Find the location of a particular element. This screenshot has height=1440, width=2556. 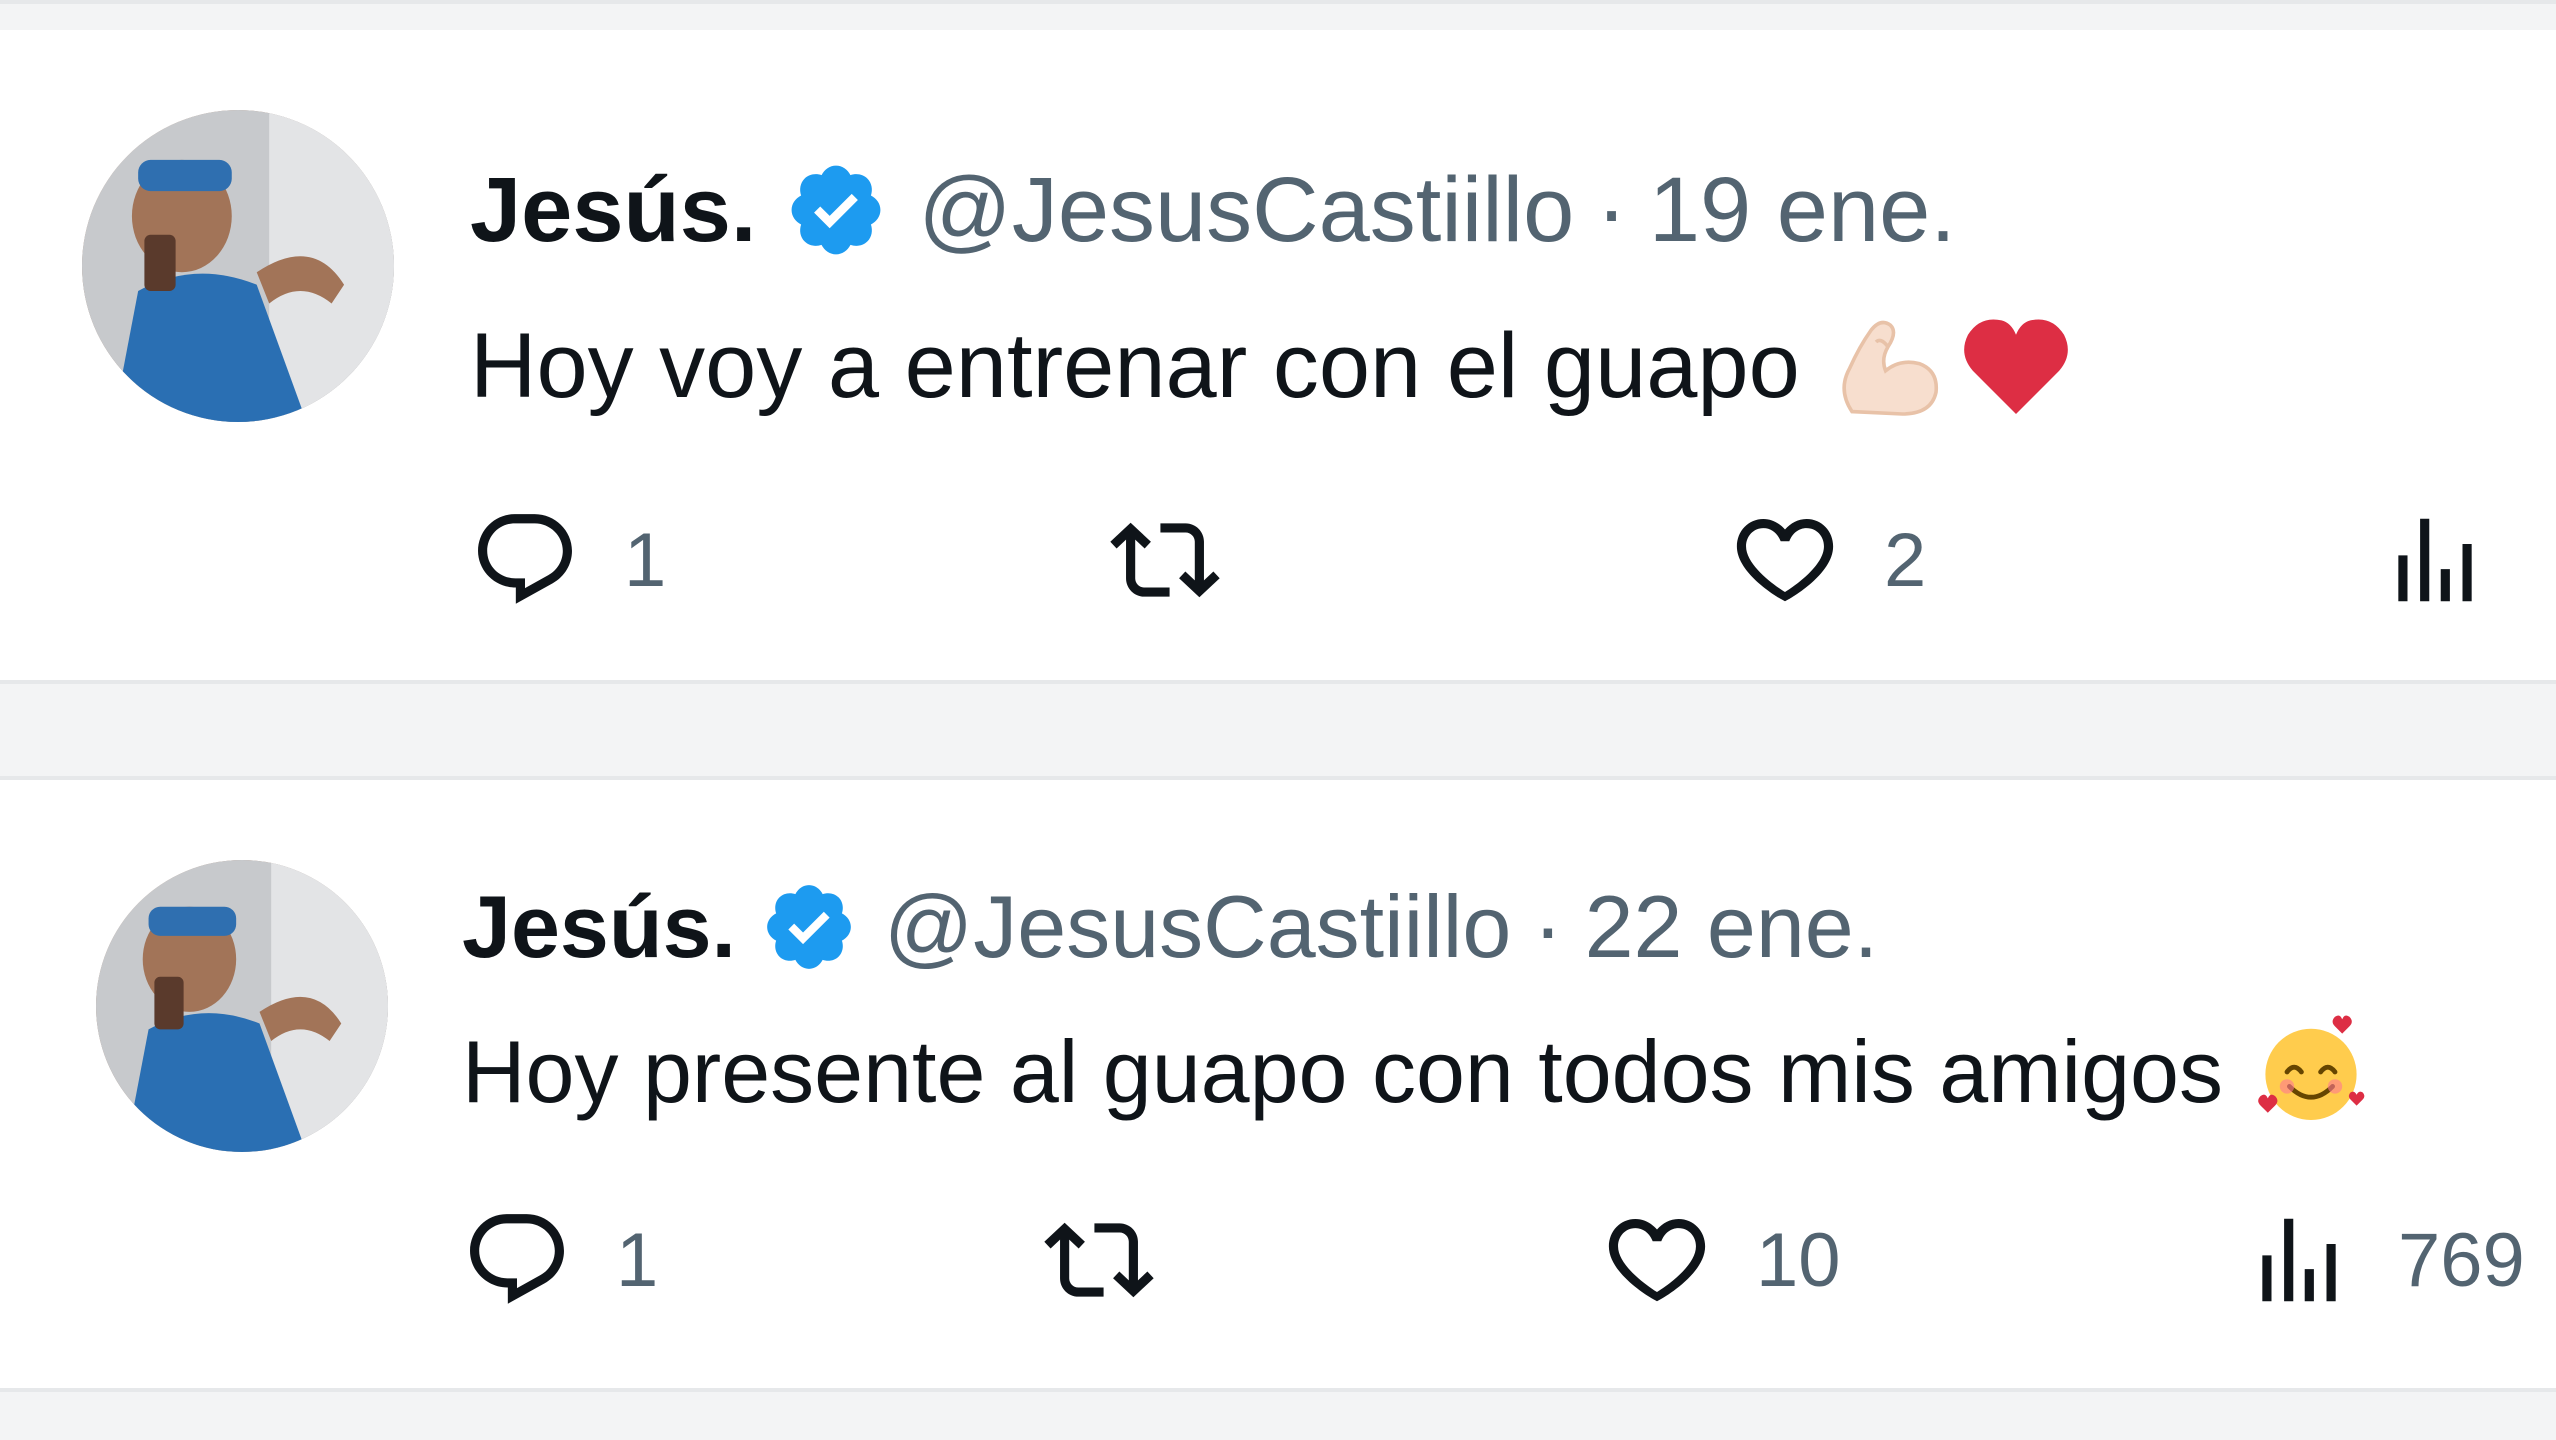

tweet-header: Jesús. @JesusCastiillo · 19 ene. is located at coordinates (1213, 210).